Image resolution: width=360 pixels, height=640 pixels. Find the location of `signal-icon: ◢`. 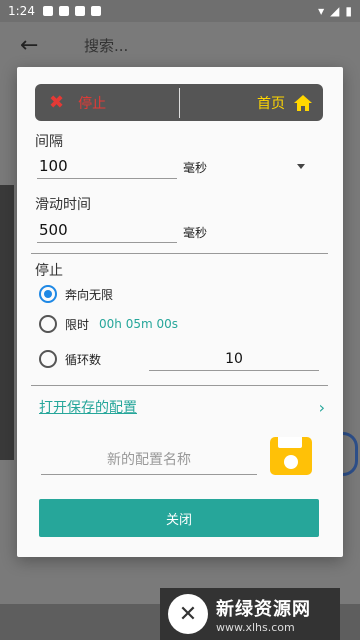

signal-icon: ◢ is located at coordinates (335, 11).